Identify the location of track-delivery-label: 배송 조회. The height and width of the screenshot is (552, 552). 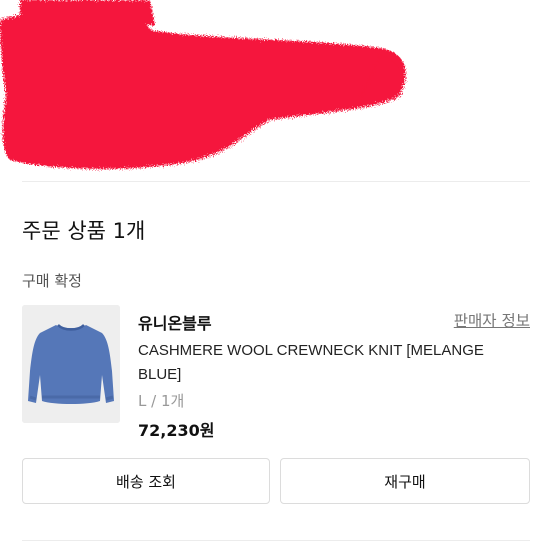
(146, 481).